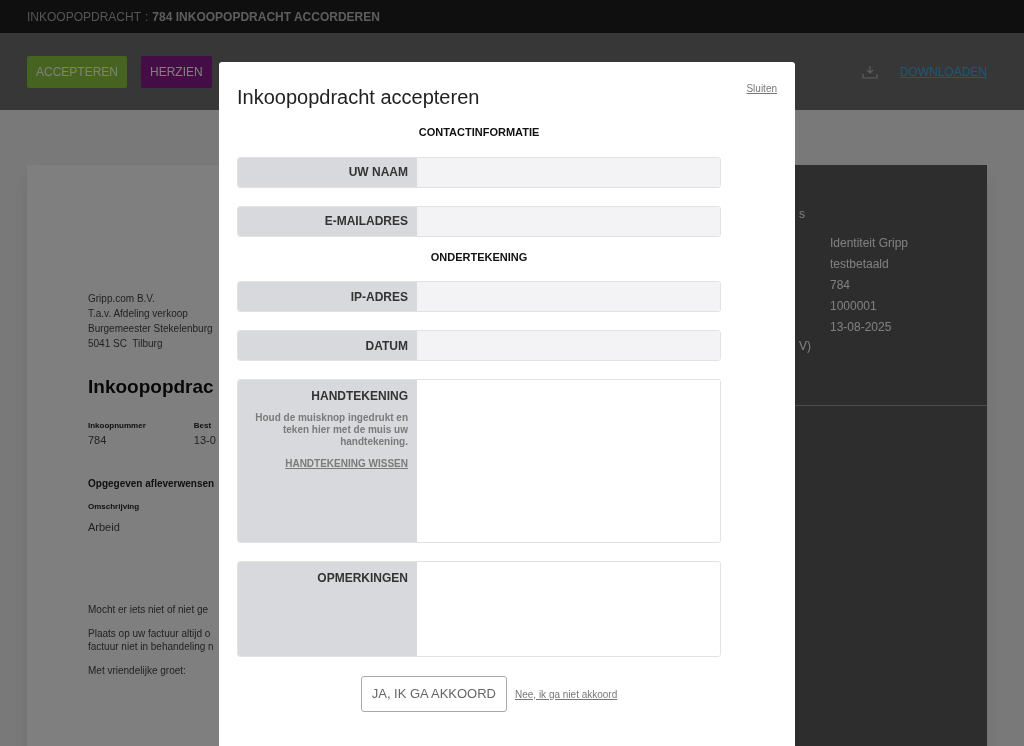 This screenshot has height=746, width=1024. What do you see at coordinates (114, 507) in the screenshot?
I see `column-heading: Omschrijving` at bounding box center [114, 507].